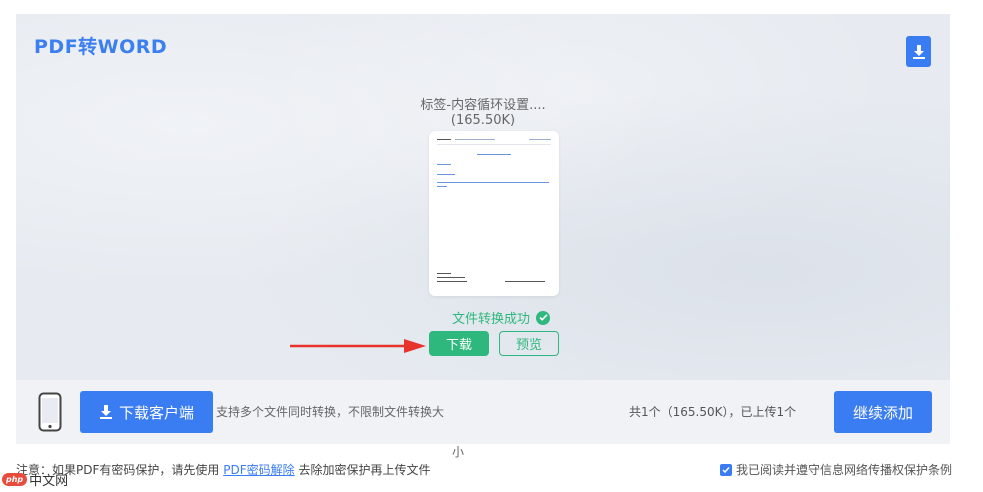  What do you see at coordinates (330, 412) in the screenshot?
I see `support-text: 支持多个文件同时转换，不限制文件转换大` at bounding box center [330, 412].